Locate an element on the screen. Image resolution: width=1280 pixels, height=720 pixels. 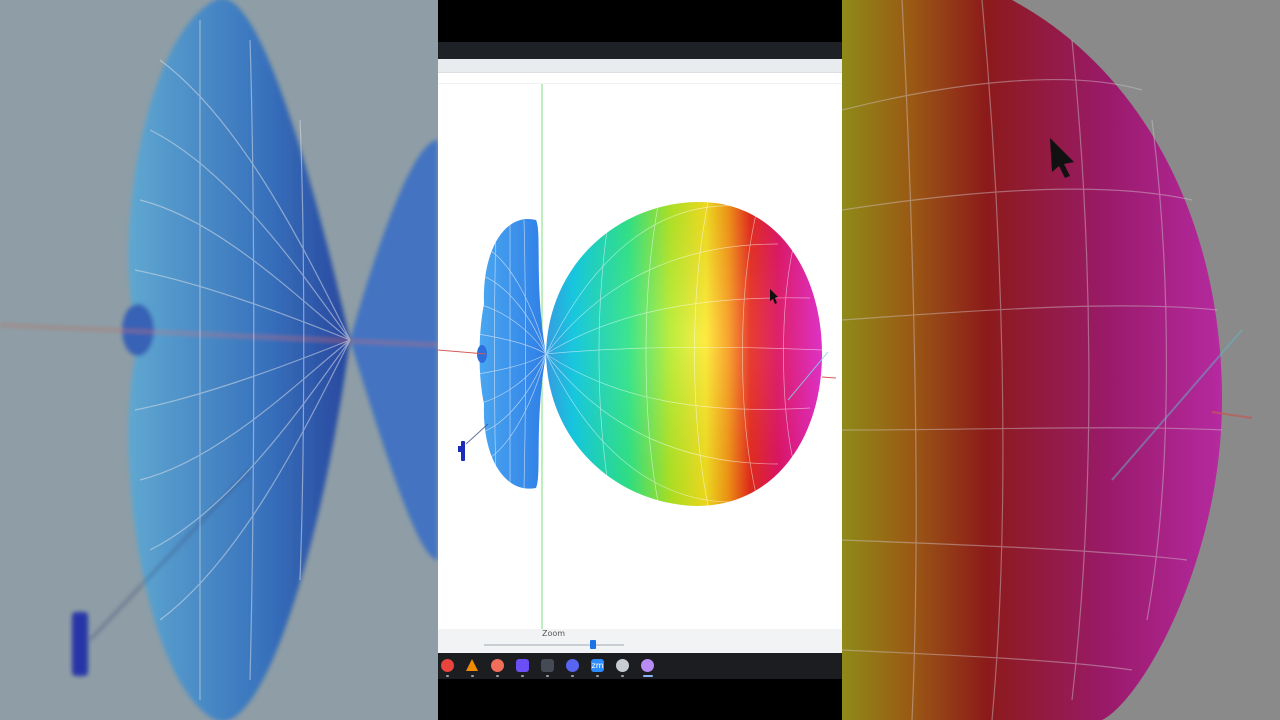
settings-gear-icon is located at coordinates (622, 665).